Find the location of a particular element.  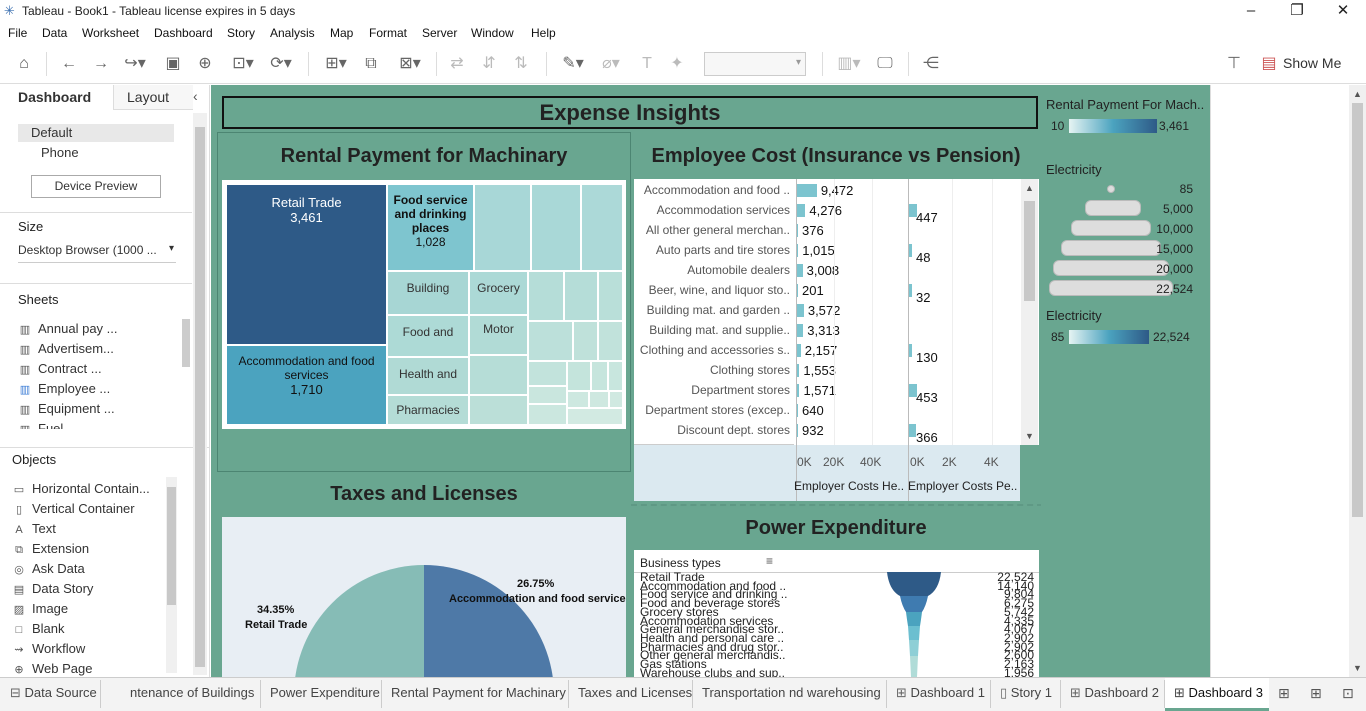

clear-sheet-icon: ⊠▾ is located at coordinates (410, 64).